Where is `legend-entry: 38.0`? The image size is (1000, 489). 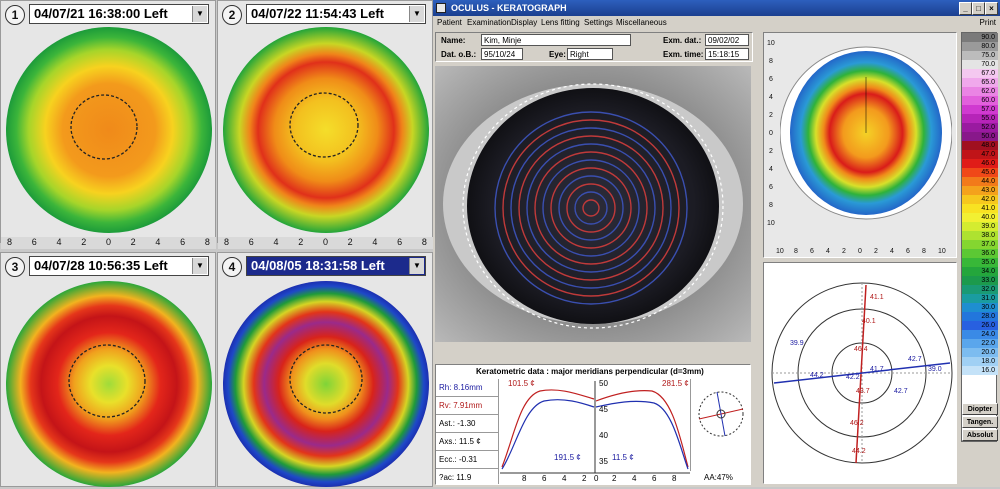 legend-entry: 38.0 is located at coordinates (980, 235).